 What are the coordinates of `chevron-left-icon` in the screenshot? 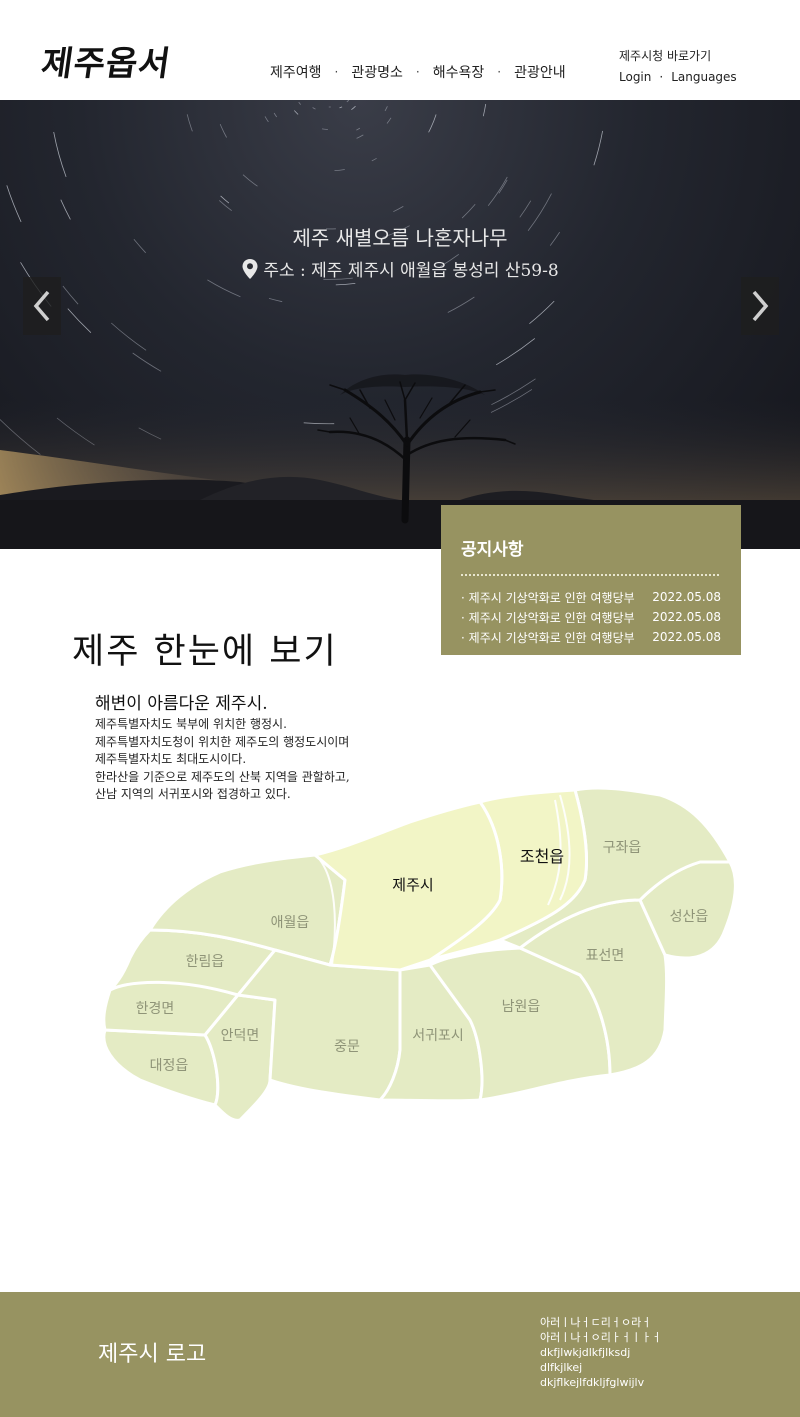 It's located at (41, 306).